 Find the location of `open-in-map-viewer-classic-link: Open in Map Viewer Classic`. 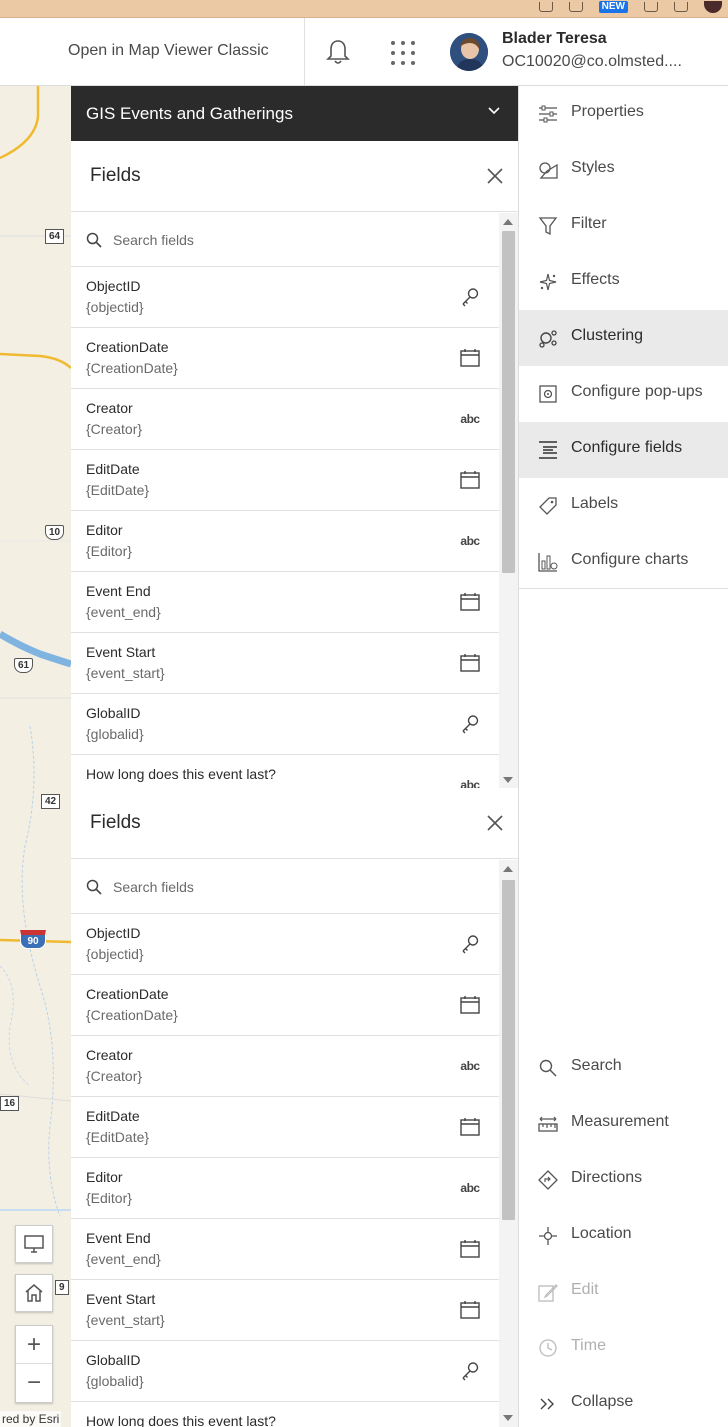

open-in-map-viewer-classic-link: Open in Map Viewer Classic is located at coordinates (168, 51).